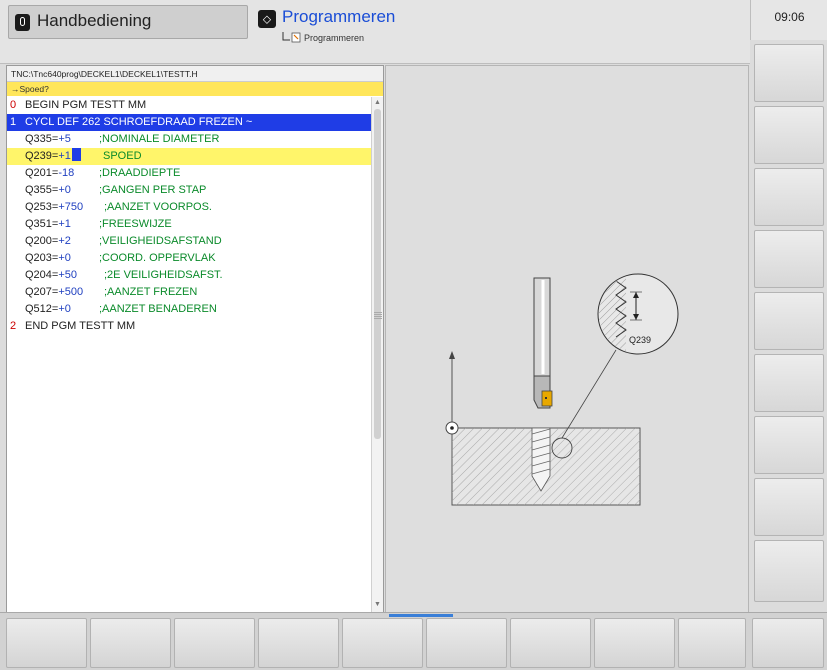 The width and height of the screenshot is (827, 670). I want to click on program-line: Q201=-18 ;DRAADDIEPTE, so click(189, 173).